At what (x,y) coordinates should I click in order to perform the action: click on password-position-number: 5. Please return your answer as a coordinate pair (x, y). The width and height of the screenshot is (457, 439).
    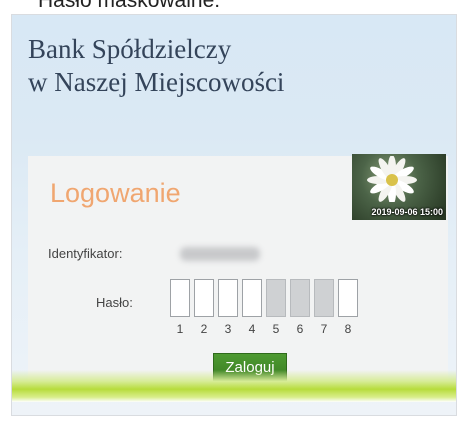
    Looking at the image, I should click on (276, 329).